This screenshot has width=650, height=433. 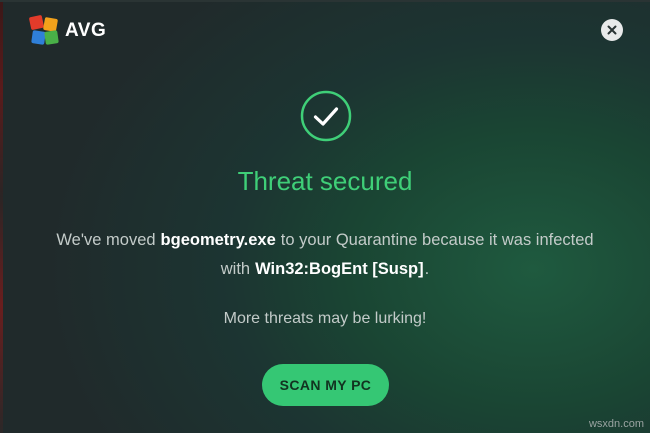 What do you see at coordinates (218, 240) in the screenshot?
I see `file-name: bgeometry.exe` at bounding box center [218, 240].